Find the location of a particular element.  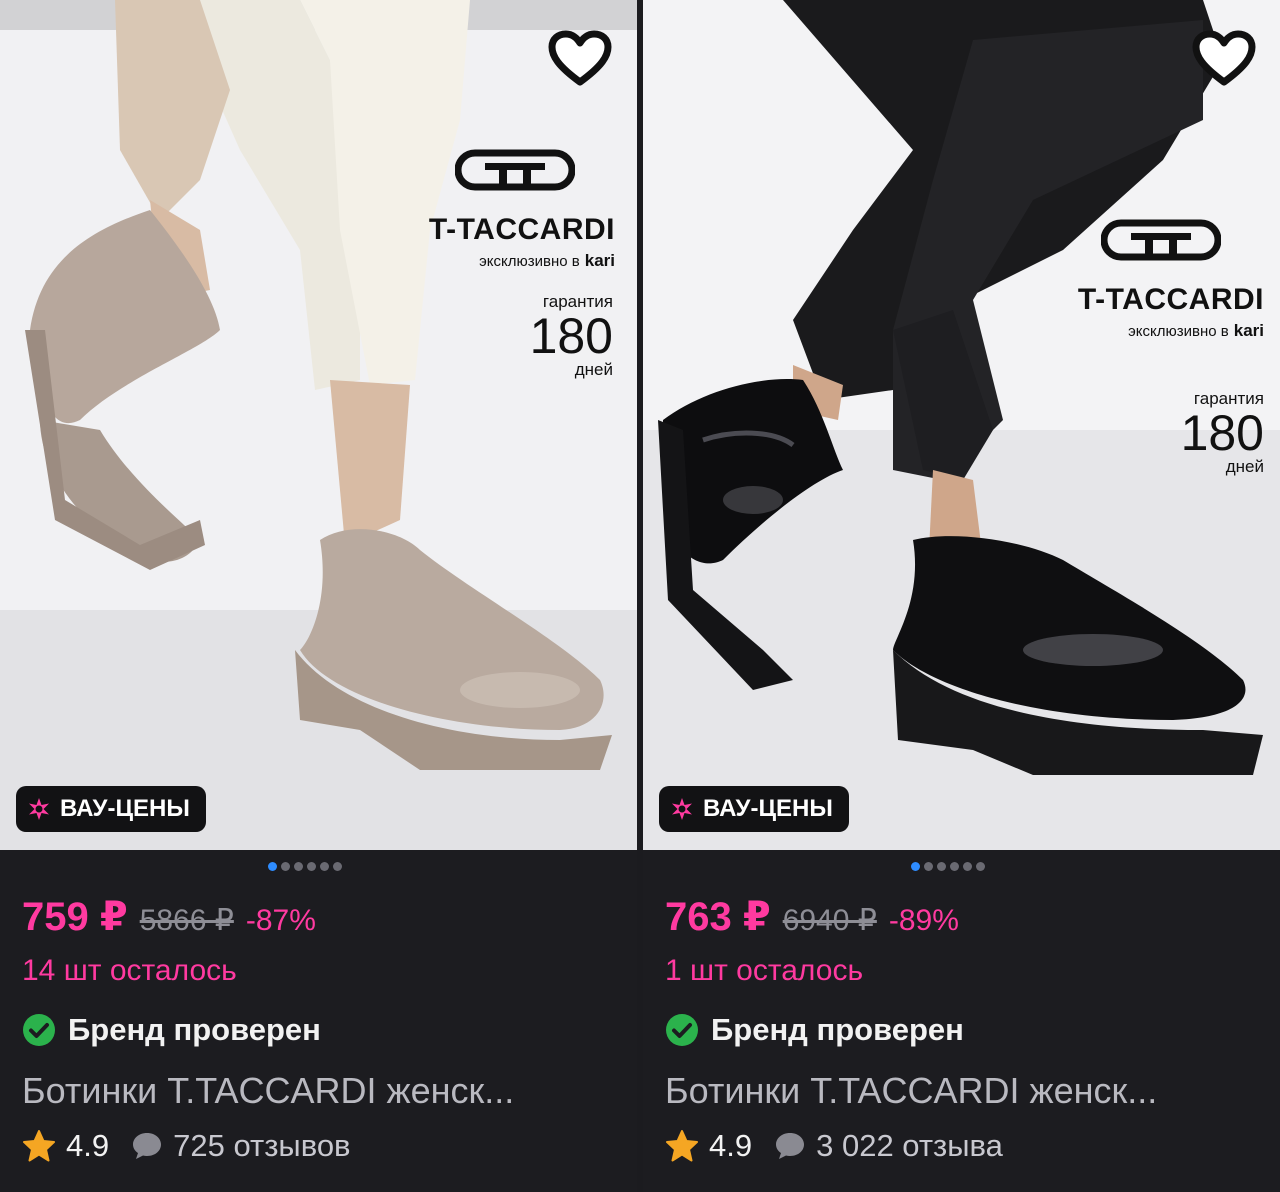

current-price: 759 ₽ is located at coordinates (75, 917).